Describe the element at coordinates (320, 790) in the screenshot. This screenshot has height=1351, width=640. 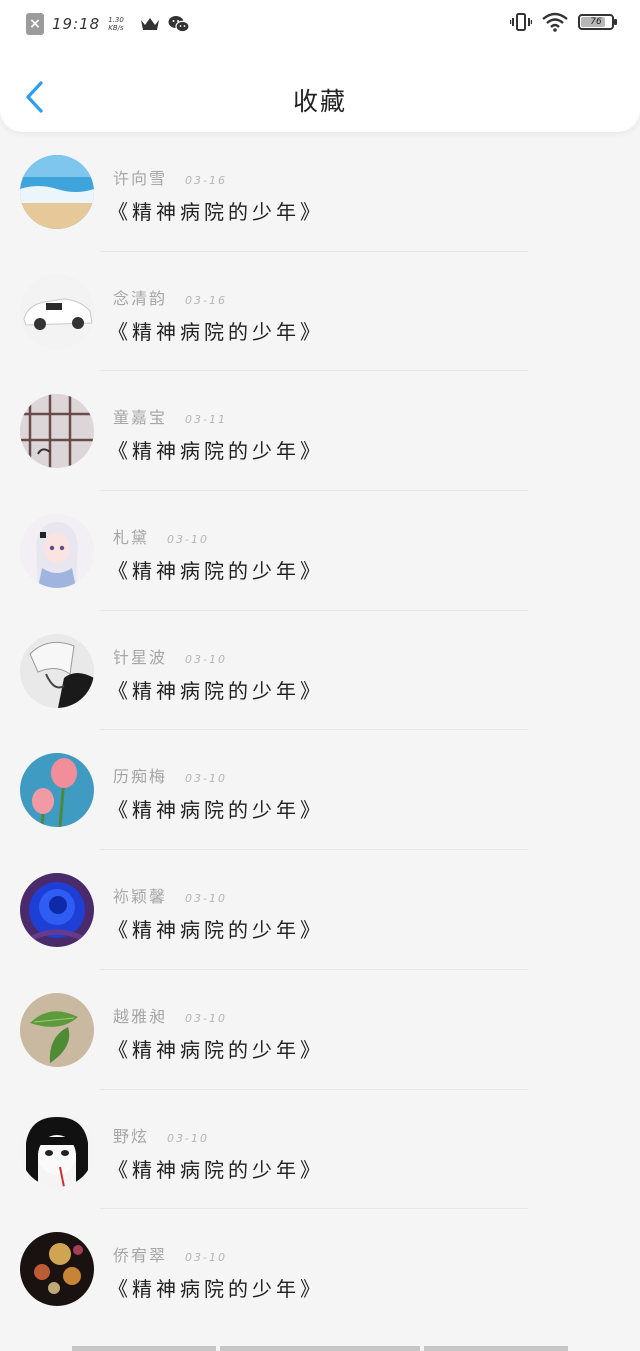
I see `favorite-item: 历痴梅 03-10 《精神病院的少年》` at that location.